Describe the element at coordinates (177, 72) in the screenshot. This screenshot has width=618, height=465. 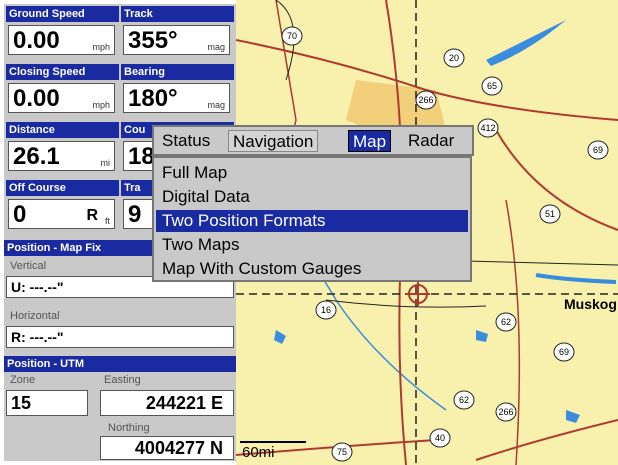
I see `gauge-title: Bearing` at that location.